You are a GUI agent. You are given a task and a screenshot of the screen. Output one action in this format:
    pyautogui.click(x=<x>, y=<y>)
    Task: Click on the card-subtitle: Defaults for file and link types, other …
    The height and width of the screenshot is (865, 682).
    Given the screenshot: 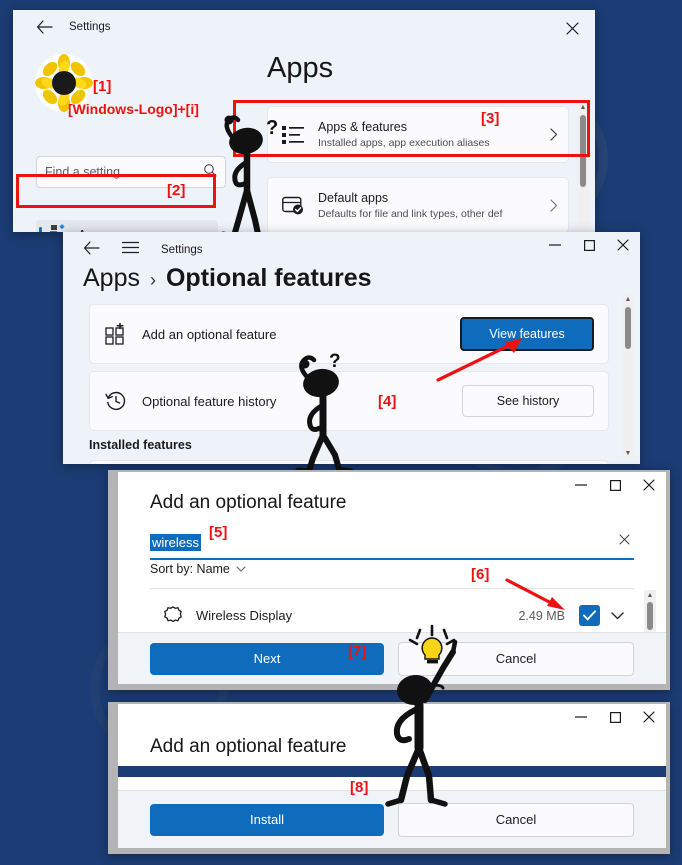 What is the action you would take?
    pyautogui.click(x=410, y=213)
    